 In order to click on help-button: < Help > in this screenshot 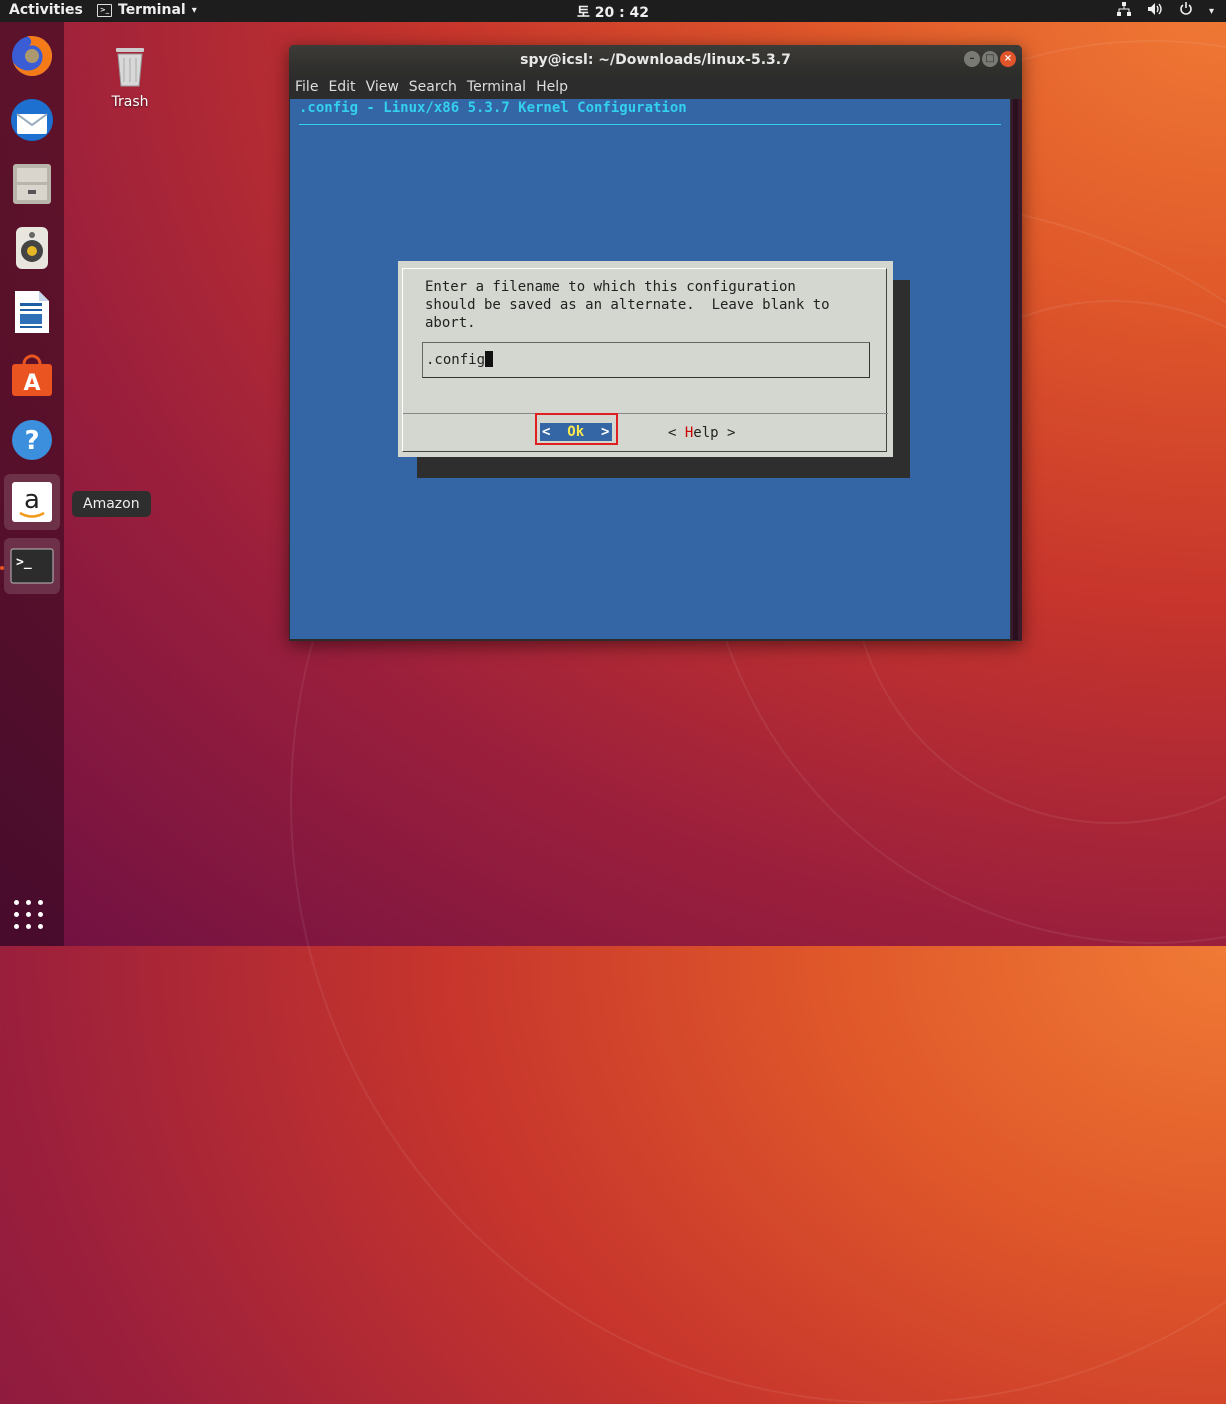, I will do `click(701, 433)`.